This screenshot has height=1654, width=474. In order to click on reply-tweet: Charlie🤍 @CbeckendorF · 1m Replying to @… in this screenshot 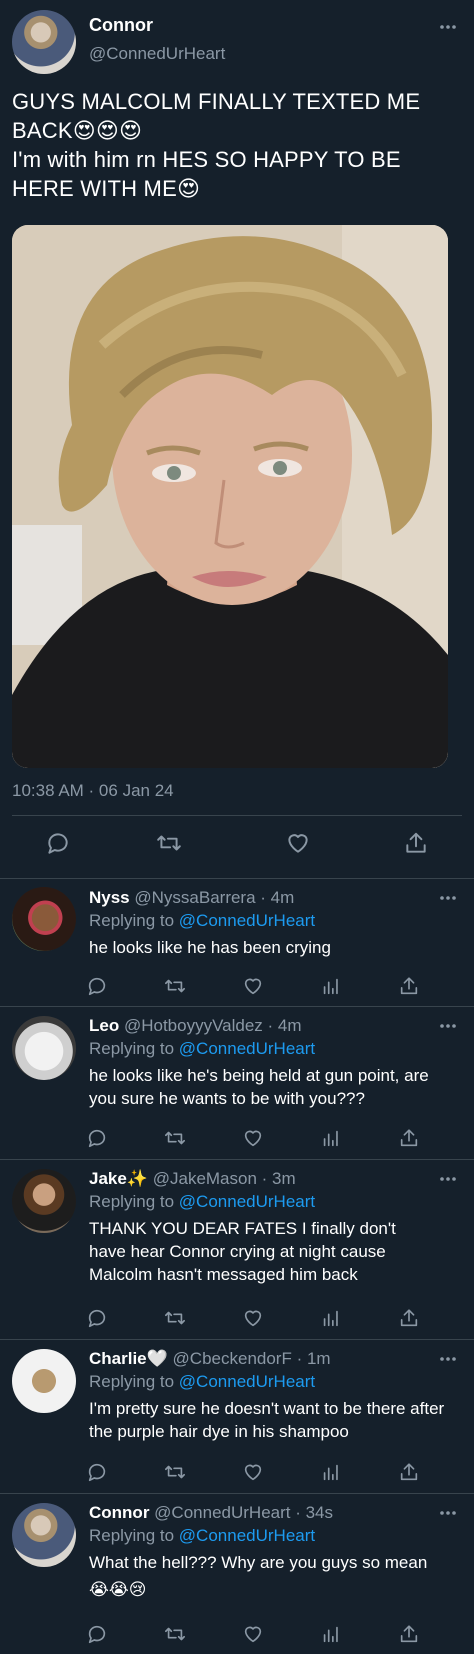, I will do `click(237, 1416)`.